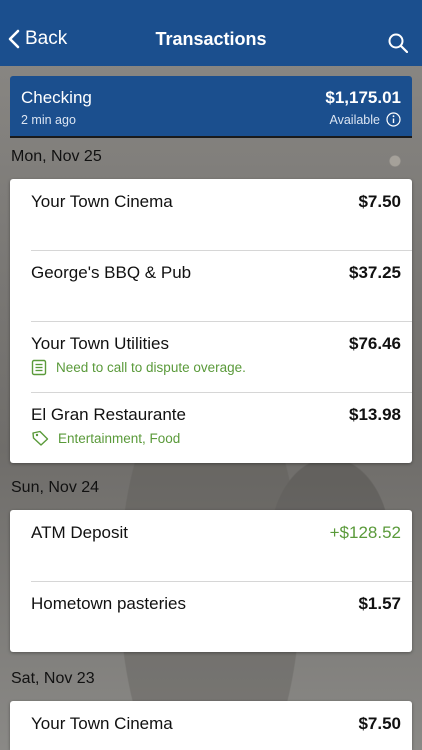  I want to click on balance-label-row: Available, so click(365, 119).